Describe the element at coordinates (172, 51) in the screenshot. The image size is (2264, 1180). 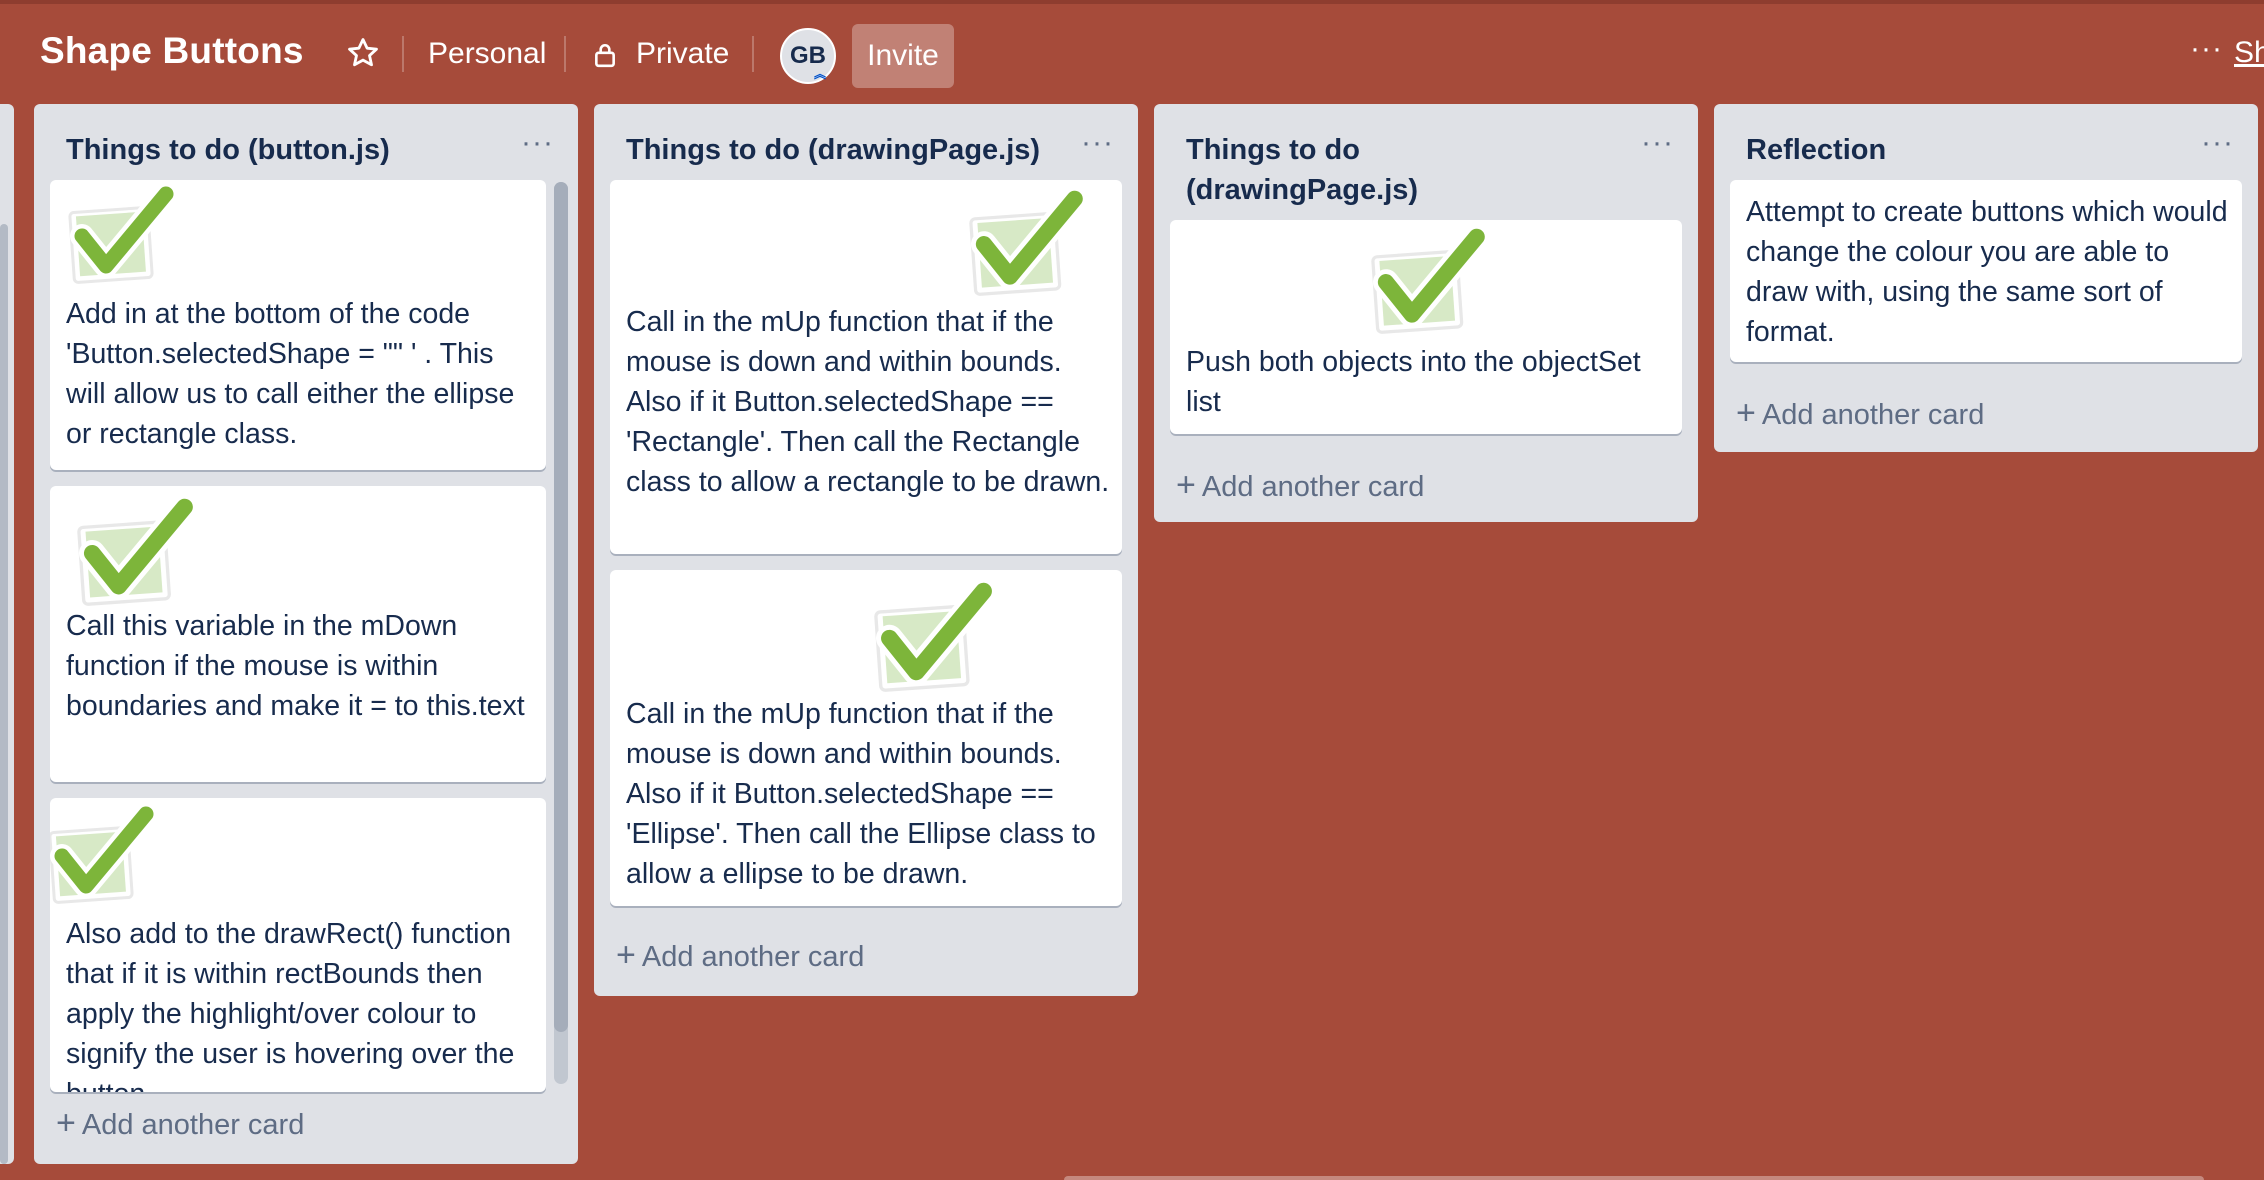
I see `board-title: Shape Buttons` at that location.